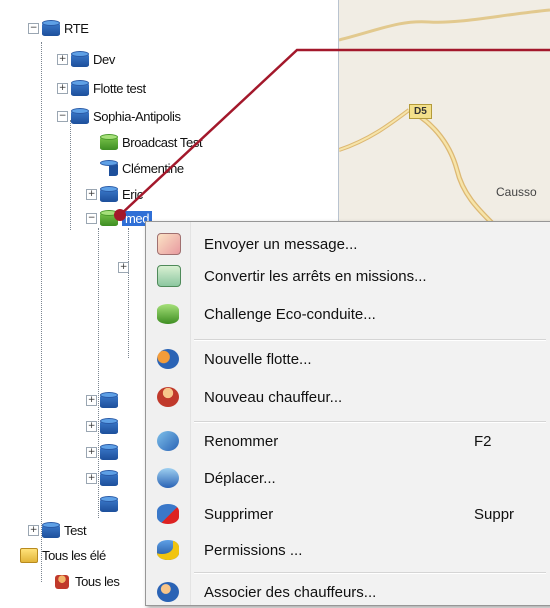 The image size is (550, 608). What do you see at coordinates (137, 116) in the screenshot?
I see `tree-node-label: Sophia-Antipolis` at bounding box center [137, 116].